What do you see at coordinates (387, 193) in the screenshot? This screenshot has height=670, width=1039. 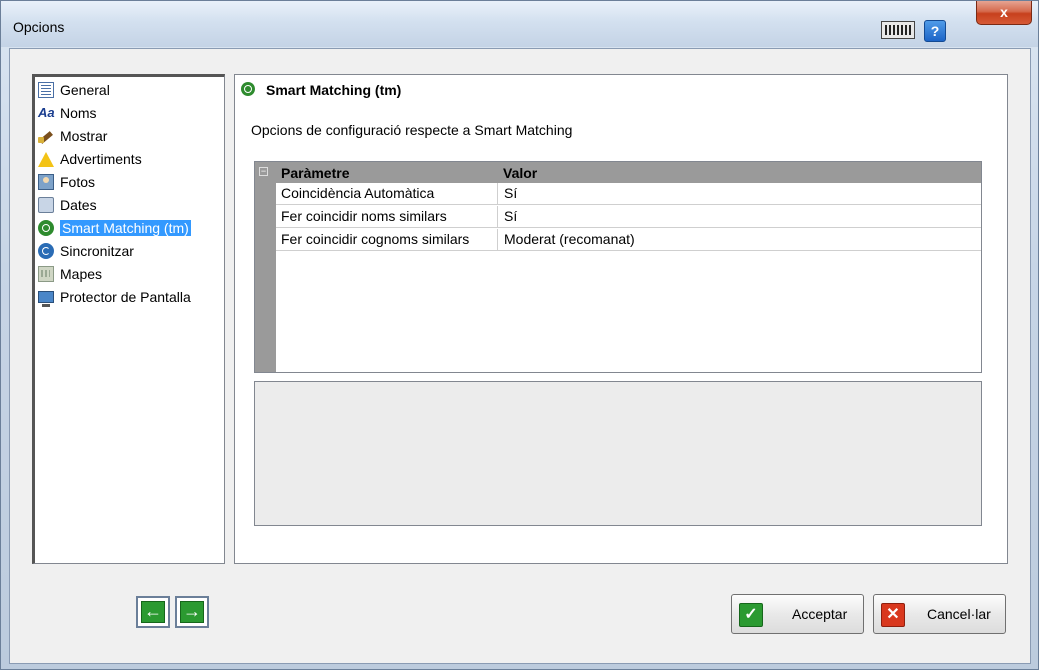 I see `row-parameter: Coincidència Automàtica` at bounding box center [387, 193].